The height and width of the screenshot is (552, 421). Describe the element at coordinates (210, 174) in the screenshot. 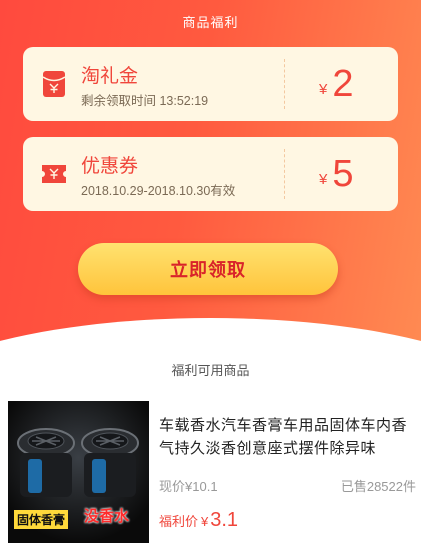

I see `coupon-card-discount: 优惠券 2018.10.29-2018.10.30有效 ¥ 5` at that location.